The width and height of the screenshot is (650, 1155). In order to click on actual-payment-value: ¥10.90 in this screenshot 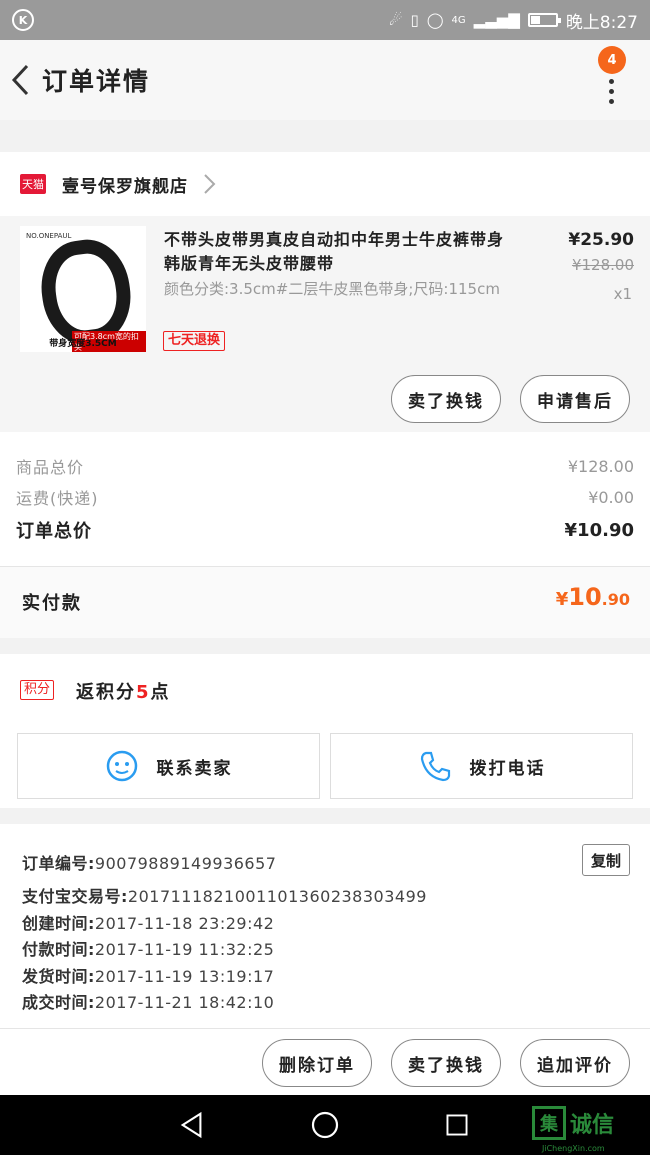, I will do `click(592, 597)`.